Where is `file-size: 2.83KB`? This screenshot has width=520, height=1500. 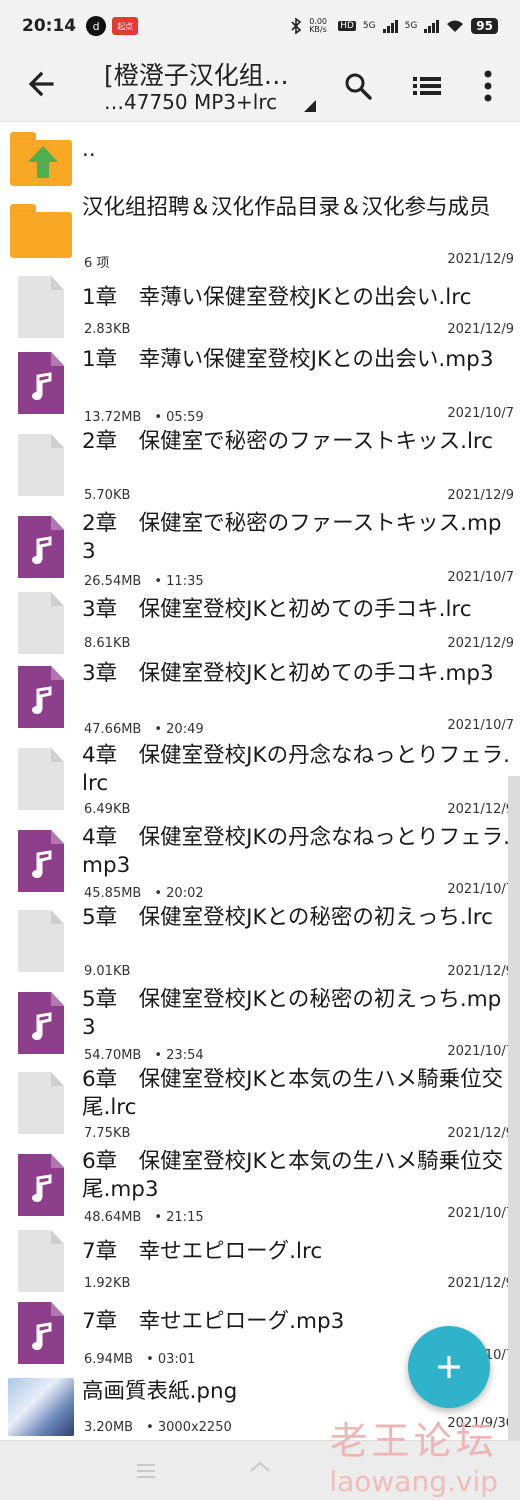 file-size: 2.83KB is located at coordinates (107, 329).